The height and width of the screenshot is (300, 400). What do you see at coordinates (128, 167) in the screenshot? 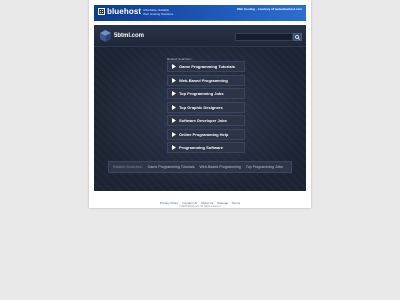
I see `related-bar-heading: Related Searches:` at bounding box center [128, 167].